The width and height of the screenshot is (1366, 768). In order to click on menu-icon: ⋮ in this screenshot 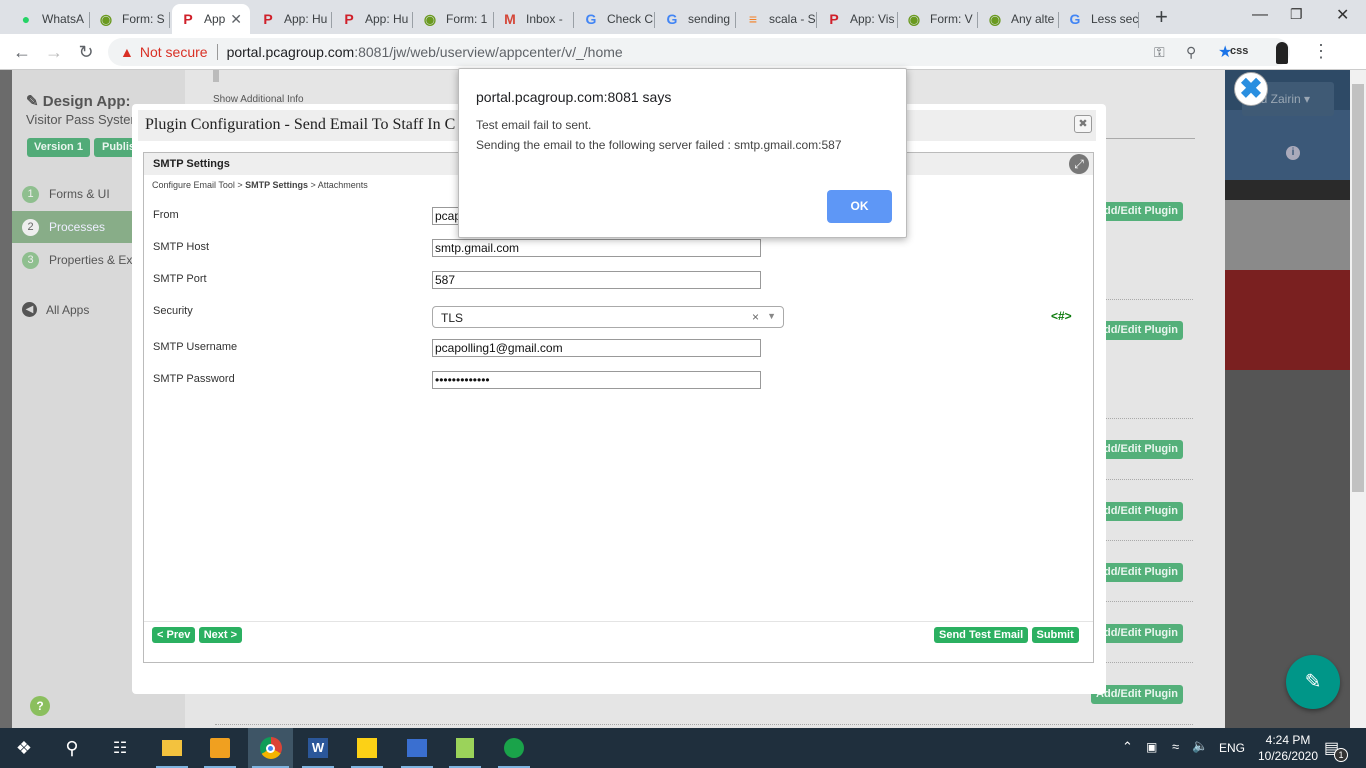, I will do `click(1321, 51)`.